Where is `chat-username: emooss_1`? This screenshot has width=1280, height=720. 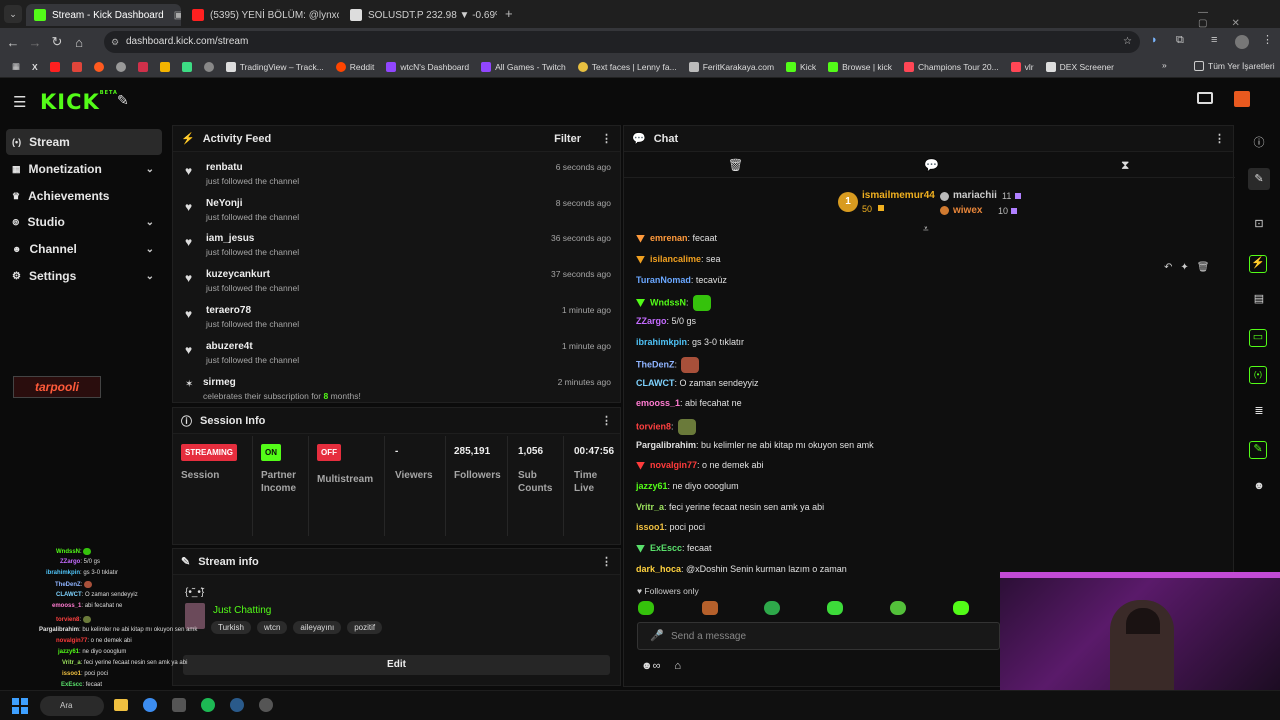 chat-username: emooss_1 is located at coordinates (658, 403).